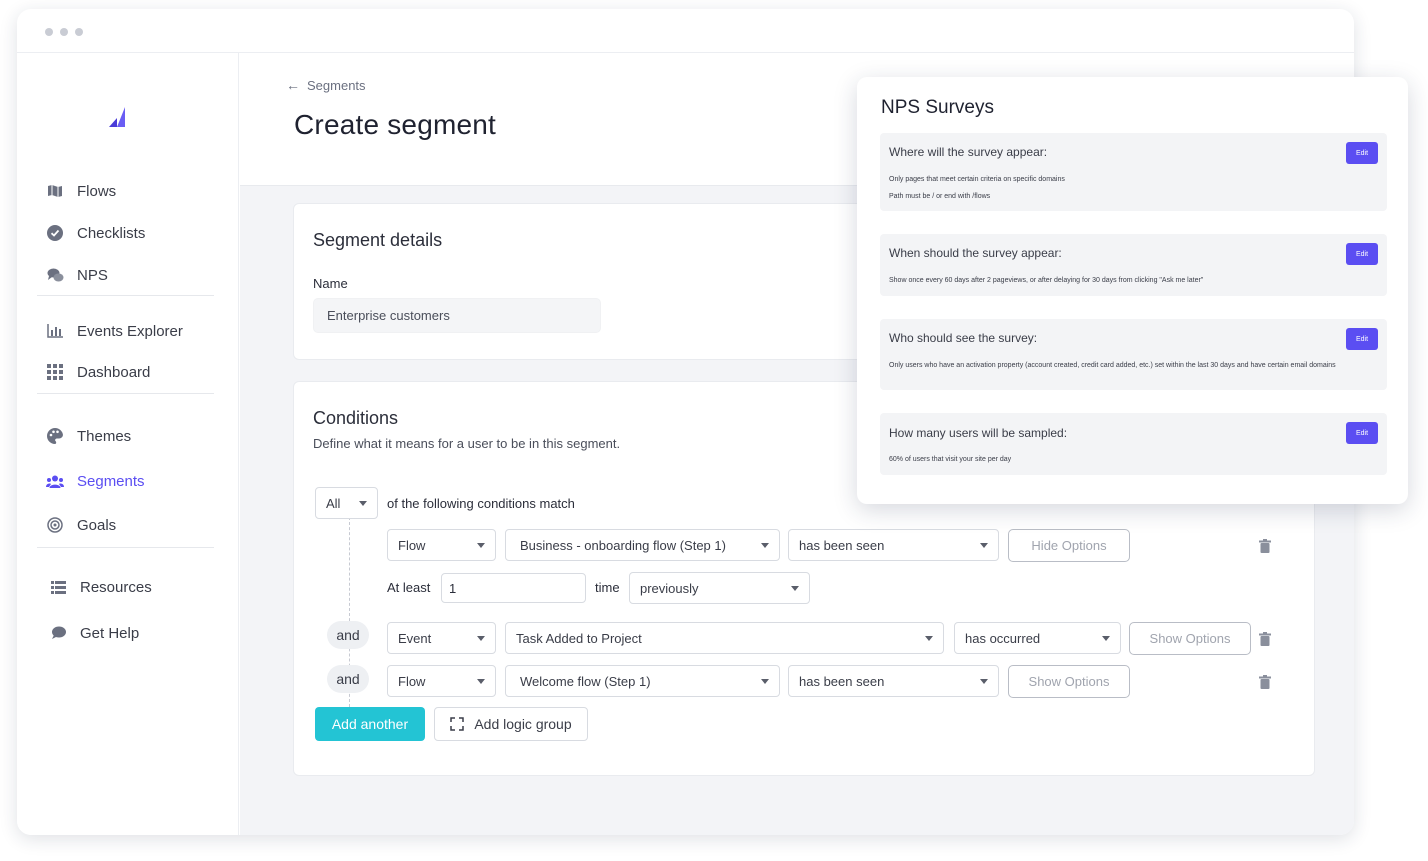 The width and height of the screenshot is (1428, 861). What do you see at coordinates (719, 588) in the screenshot?
I see `timeframe-select: previously` at bounding box center [719, 588].